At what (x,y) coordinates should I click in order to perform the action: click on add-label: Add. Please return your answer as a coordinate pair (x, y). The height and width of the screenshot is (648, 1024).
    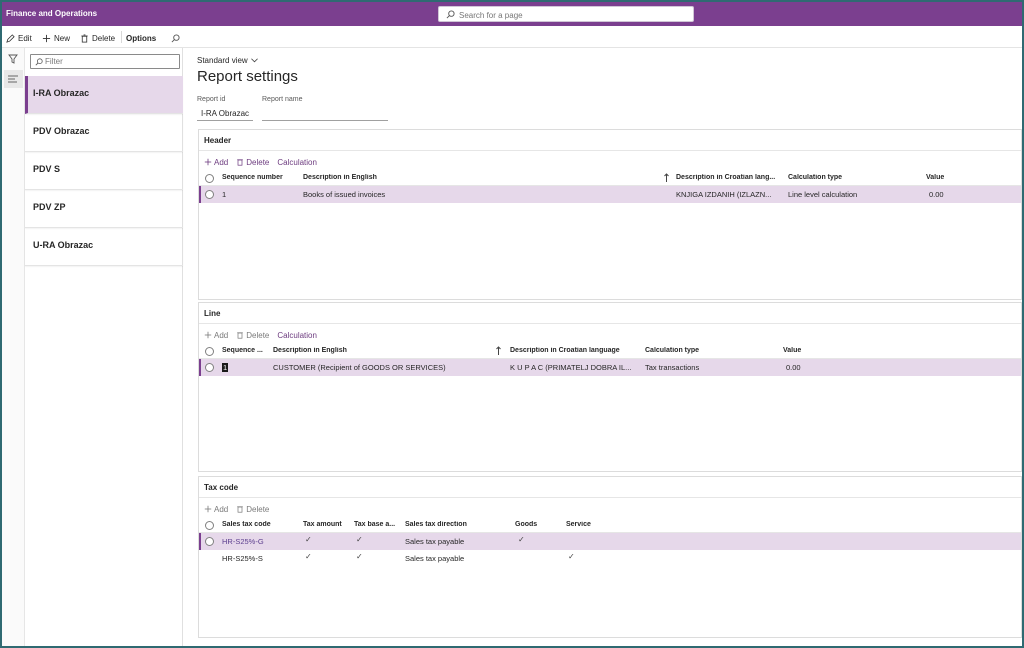
    Looking at the image, I should click on (221, 509).